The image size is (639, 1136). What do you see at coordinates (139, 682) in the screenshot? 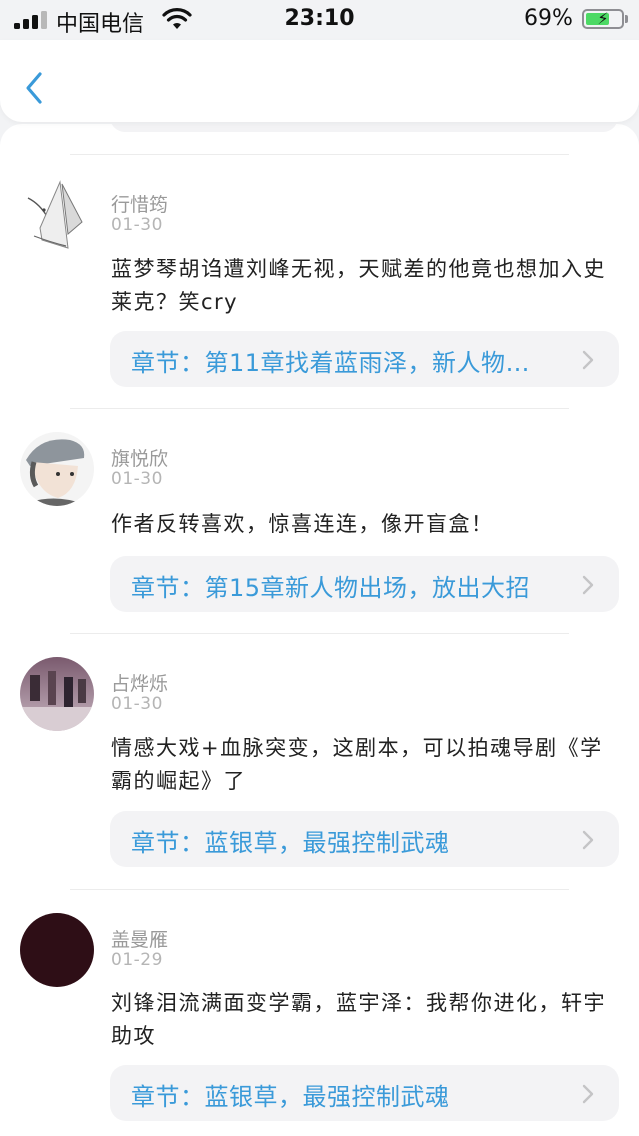
I see `username: 占烨烁` at bounding box center [139, 682].